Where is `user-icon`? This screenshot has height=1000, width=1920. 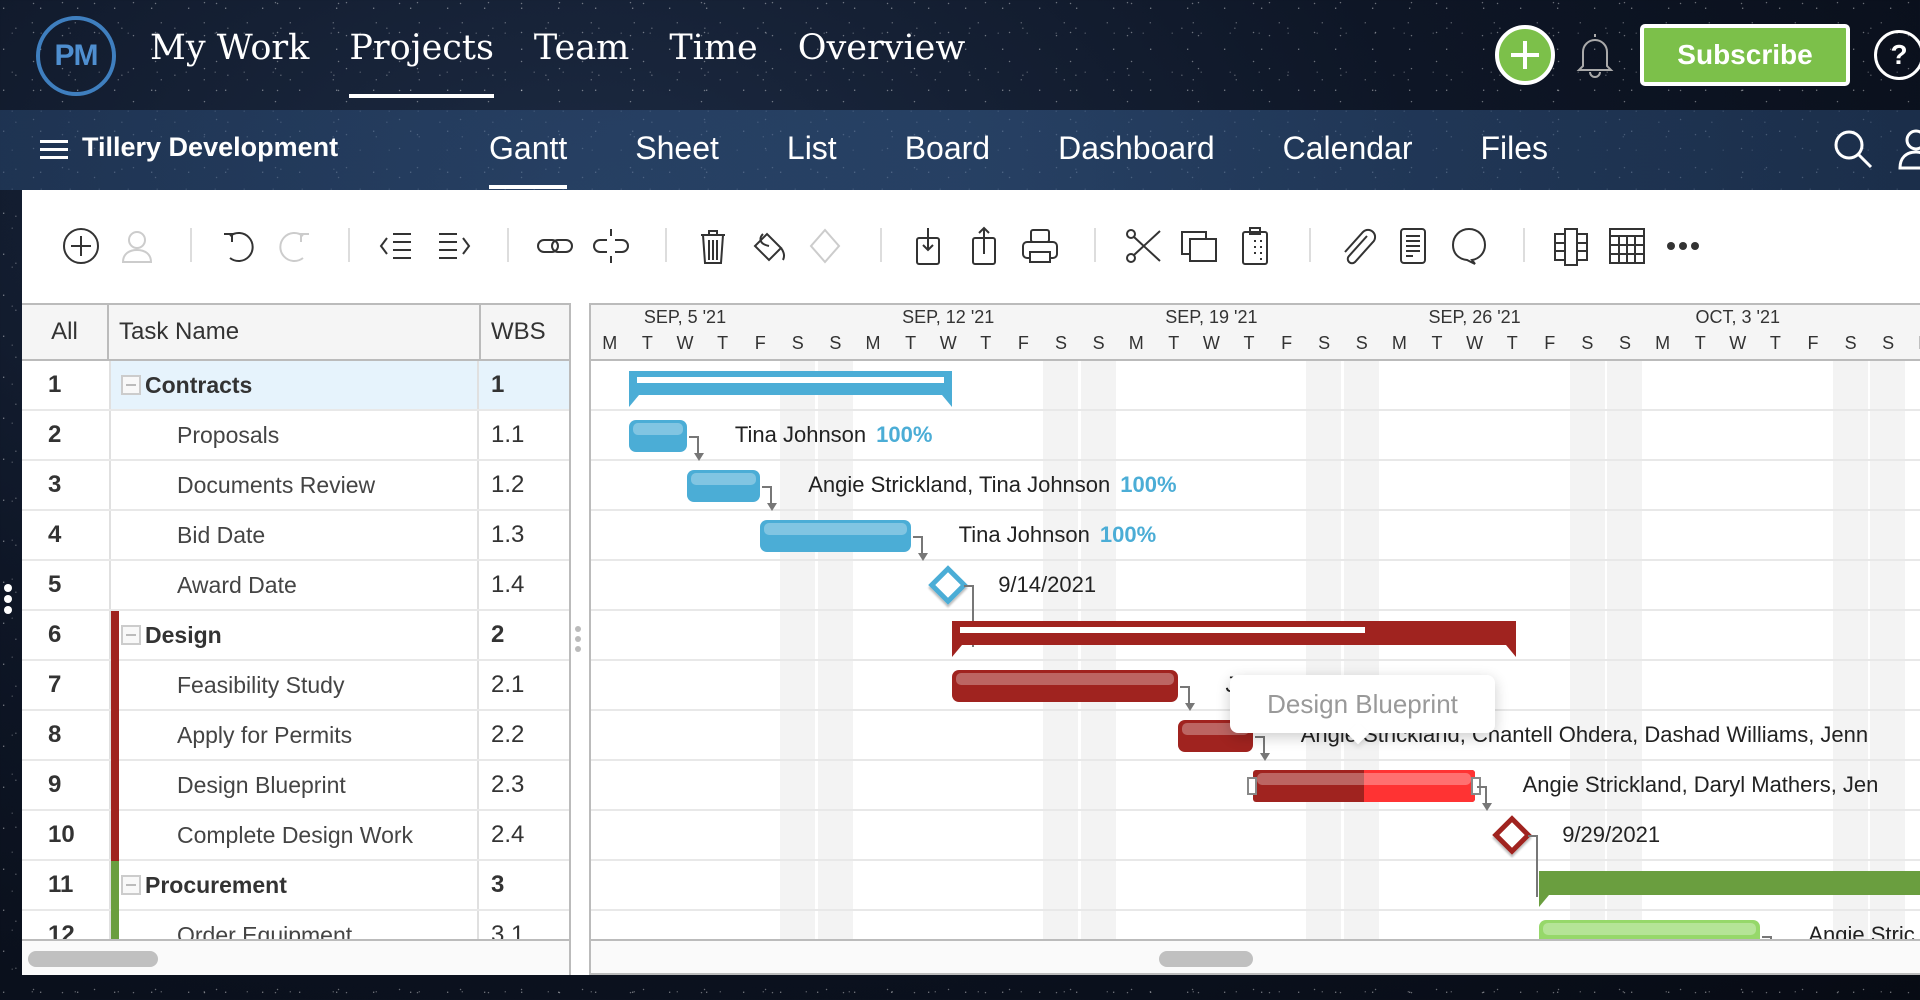
user-icon is located at coordinates (1909, 149).